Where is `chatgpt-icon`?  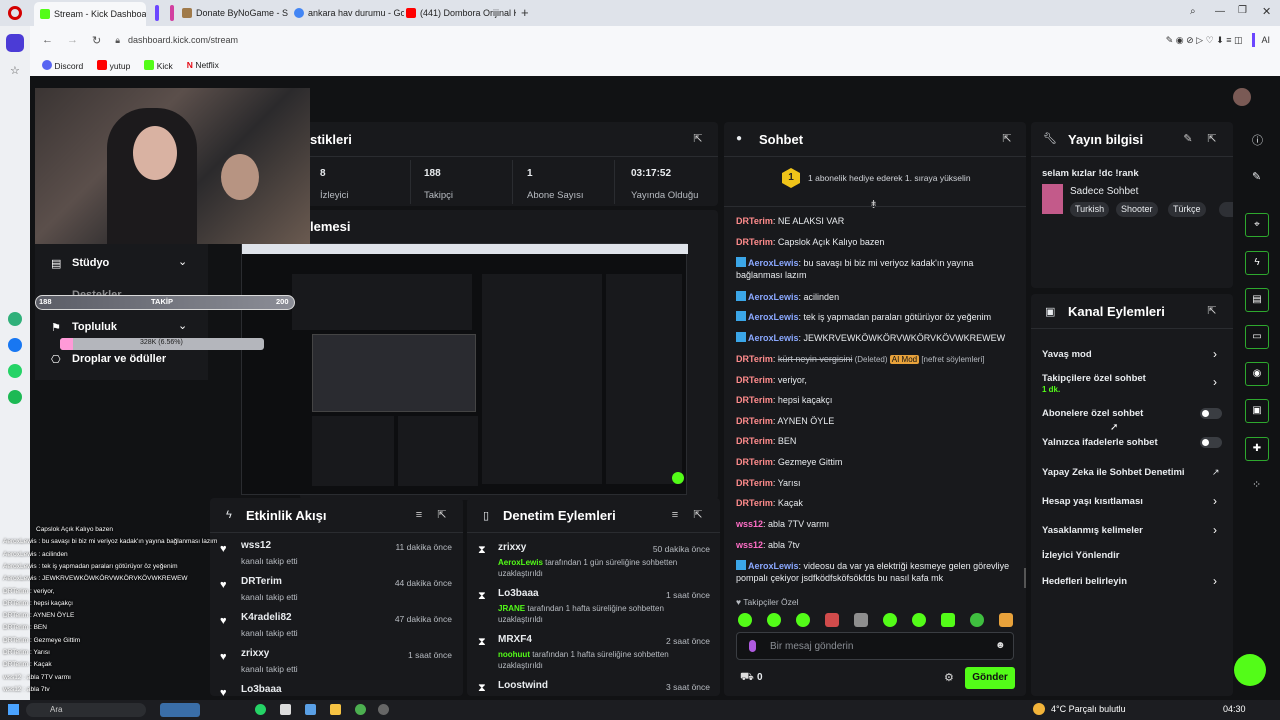 chatgpt-icon is located at coordinates (15, 319).